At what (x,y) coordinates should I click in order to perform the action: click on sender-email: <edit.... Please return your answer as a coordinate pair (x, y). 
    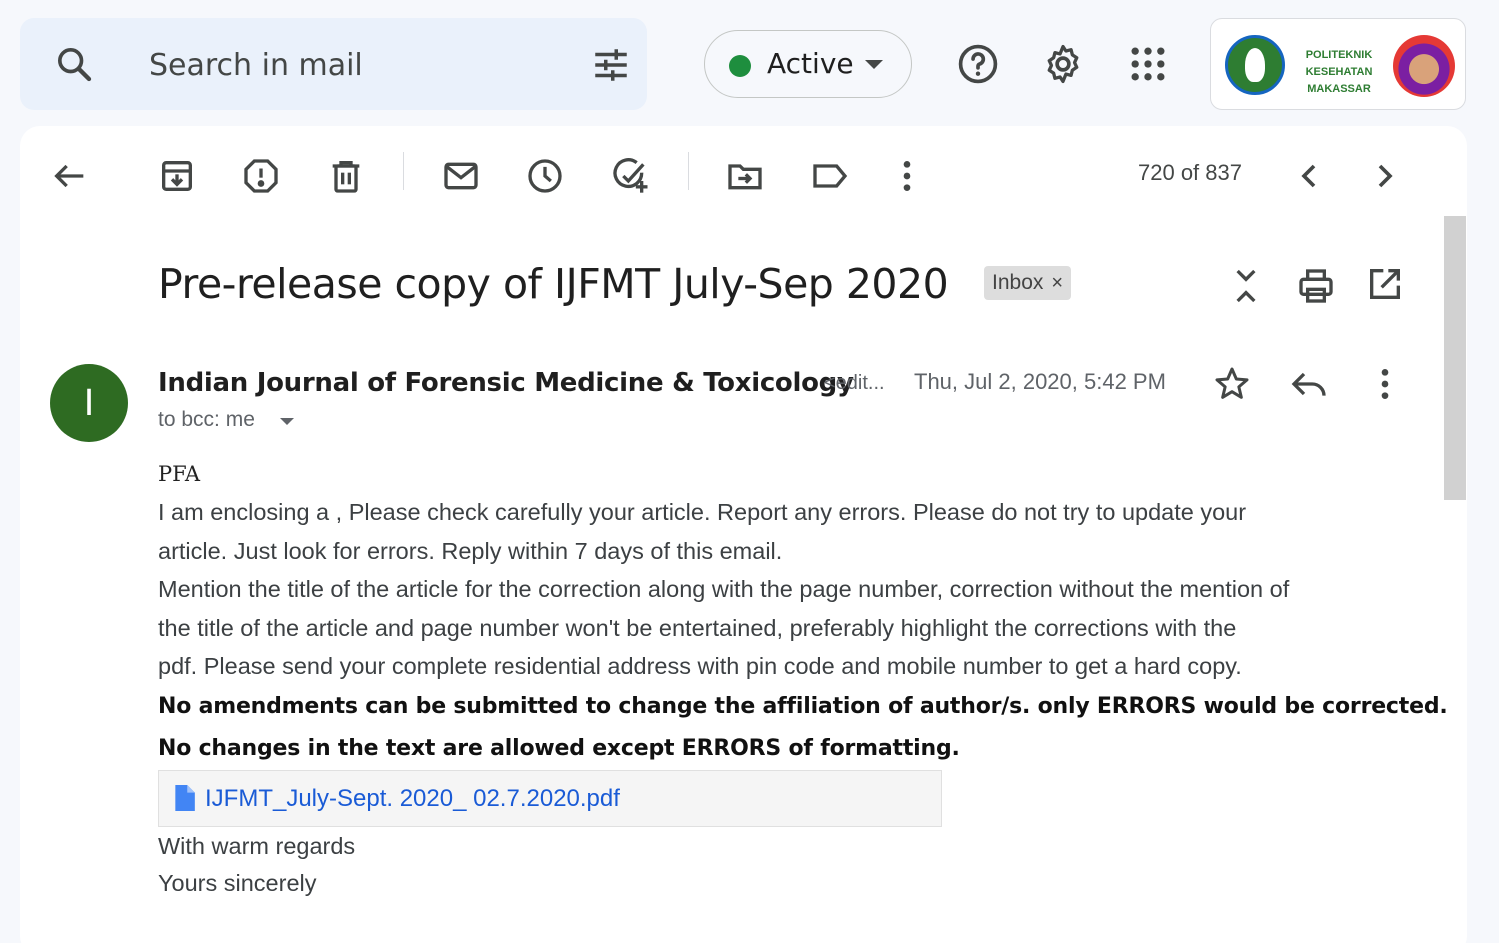
    Looking at the image, I should click on (854, 383).